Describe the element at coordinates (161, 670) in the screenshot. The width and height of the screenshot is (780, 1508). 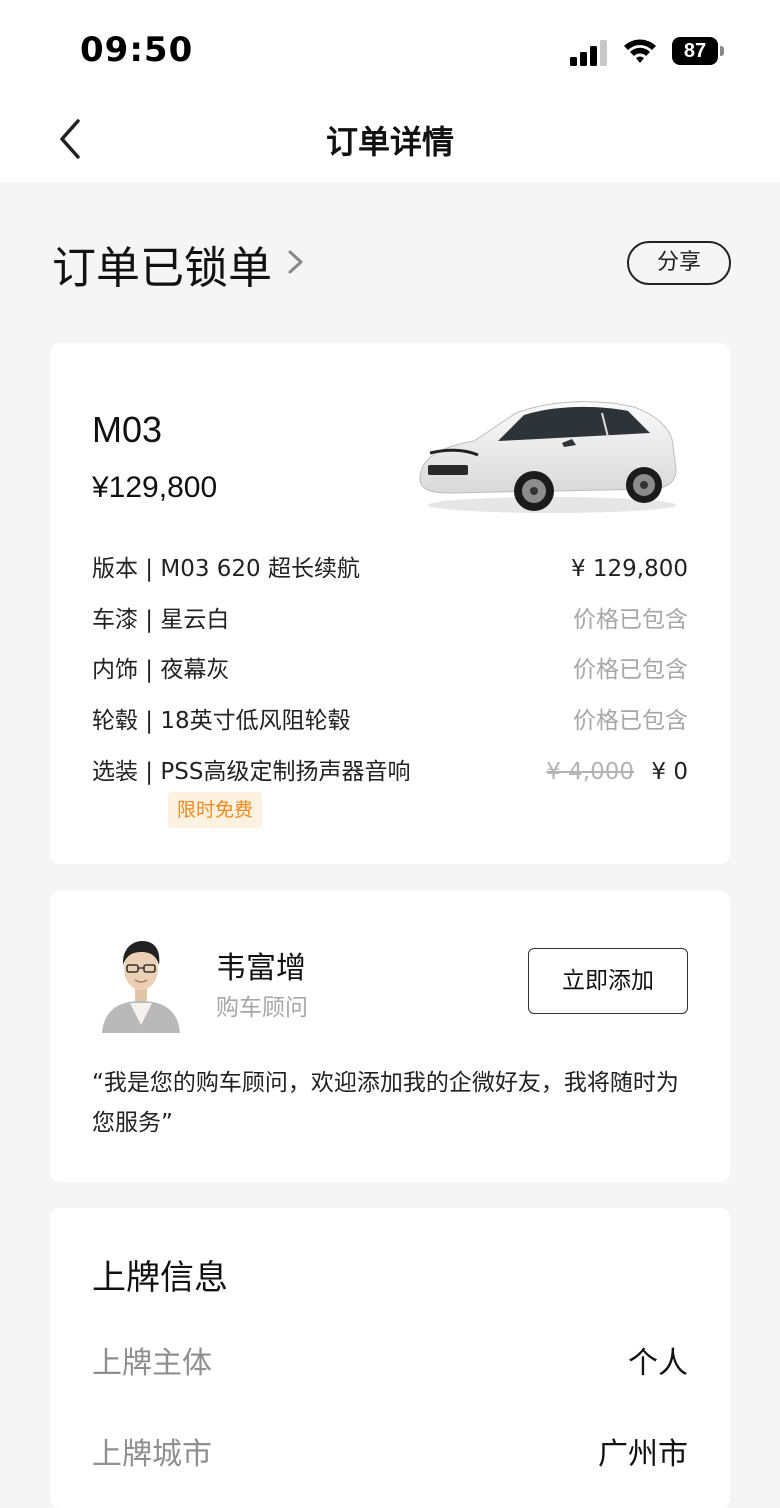
I see `spec-label: 内饰 | 夜幕灰` at that location.